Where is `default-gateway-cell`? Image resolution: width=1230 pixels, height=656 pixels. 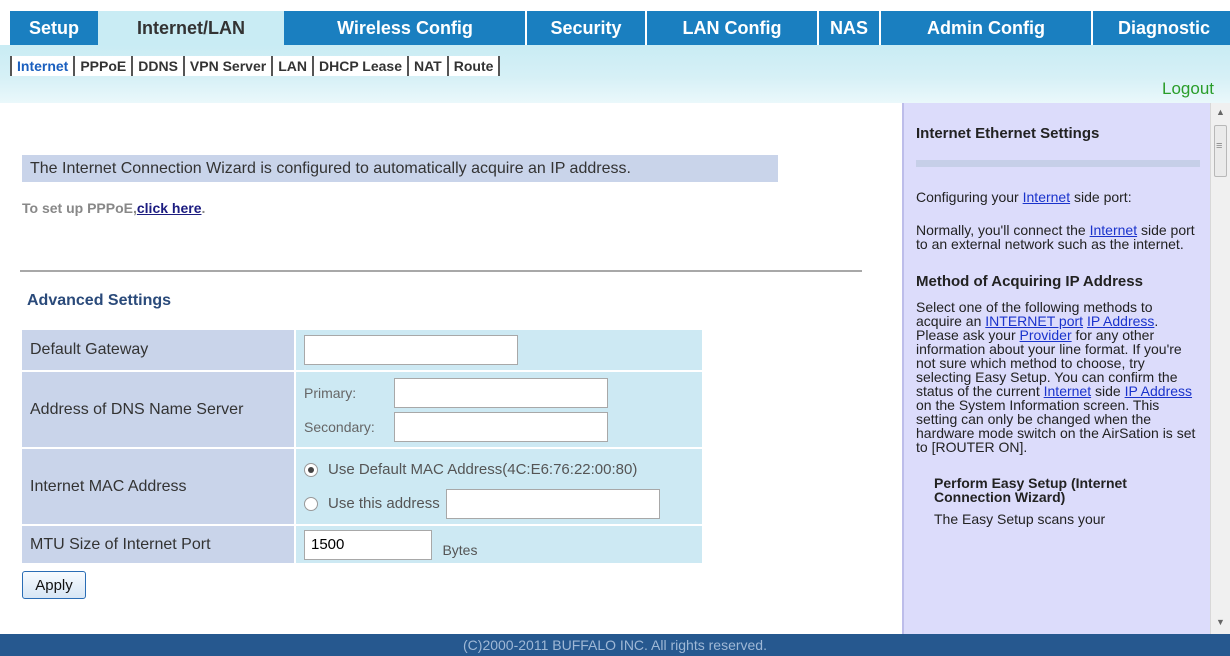
default-gateway-cell is located at coordinates (499, 350).